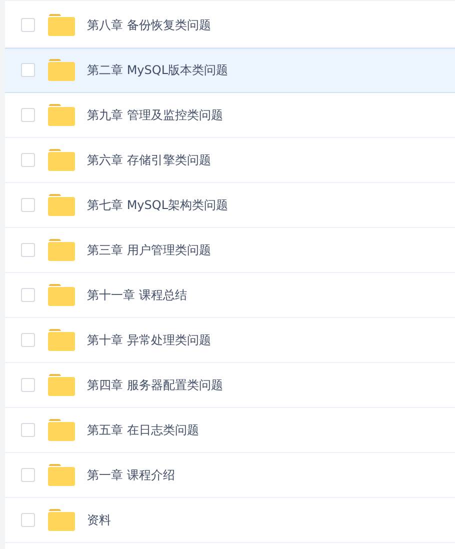  I want to click on file-row: 第二章 MySQL版本类问题, so click(230, 70).